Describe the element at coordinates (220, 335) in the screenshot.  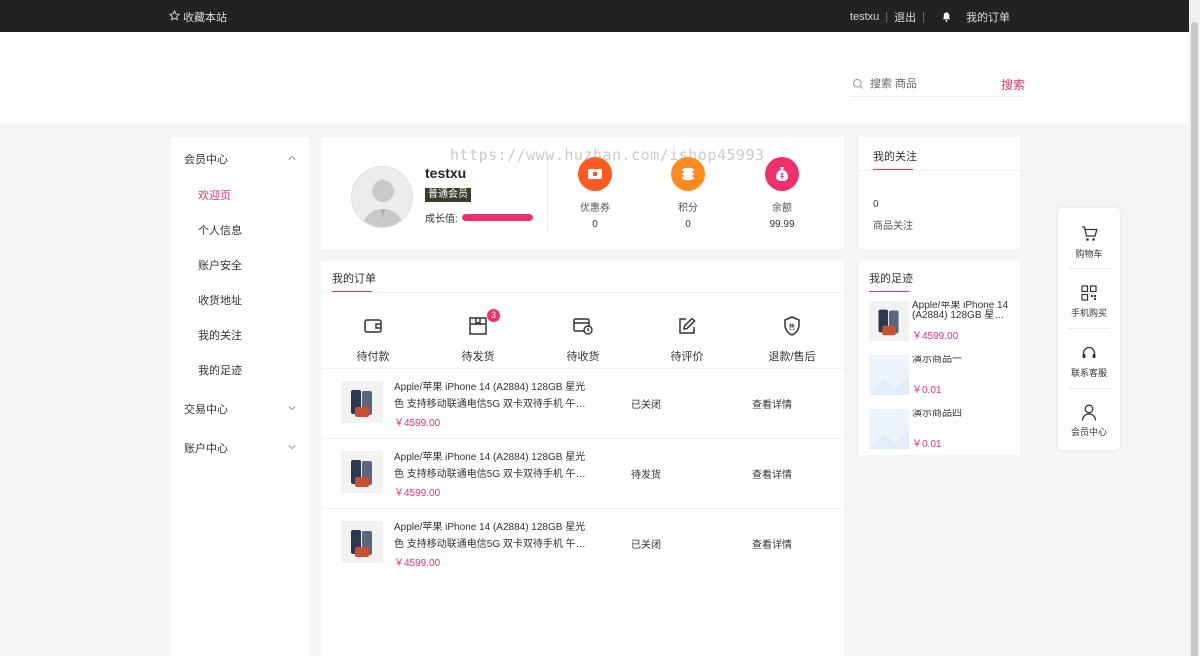
I see `sidebar-item-follow: 我的关注` at that location.